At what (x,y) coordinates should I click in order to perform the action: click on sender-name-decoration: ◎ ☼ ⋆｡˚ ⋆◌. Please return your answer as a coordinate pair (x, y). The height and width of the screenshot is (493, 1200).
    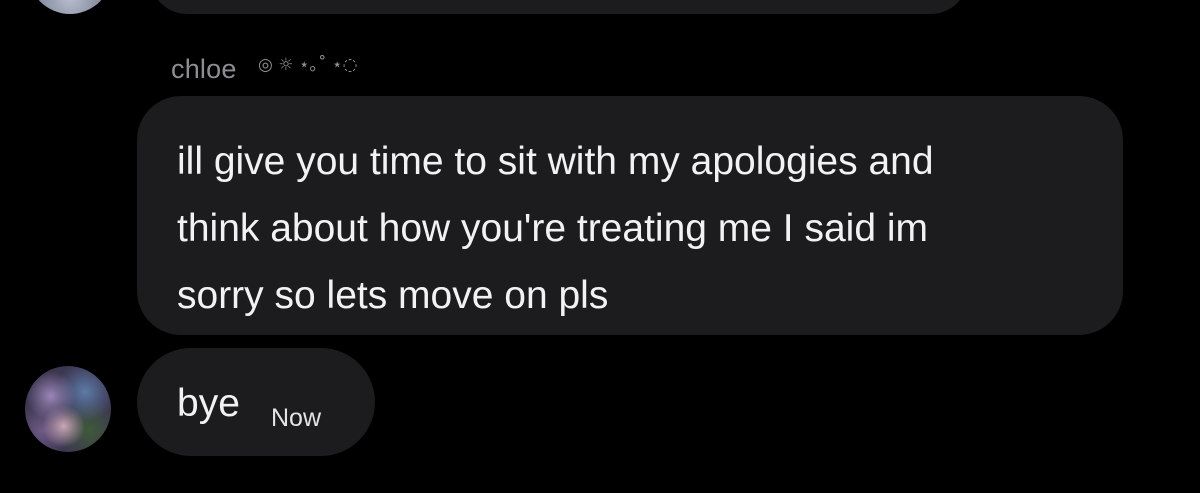
    Looking at the image, I should click on (308, 65).